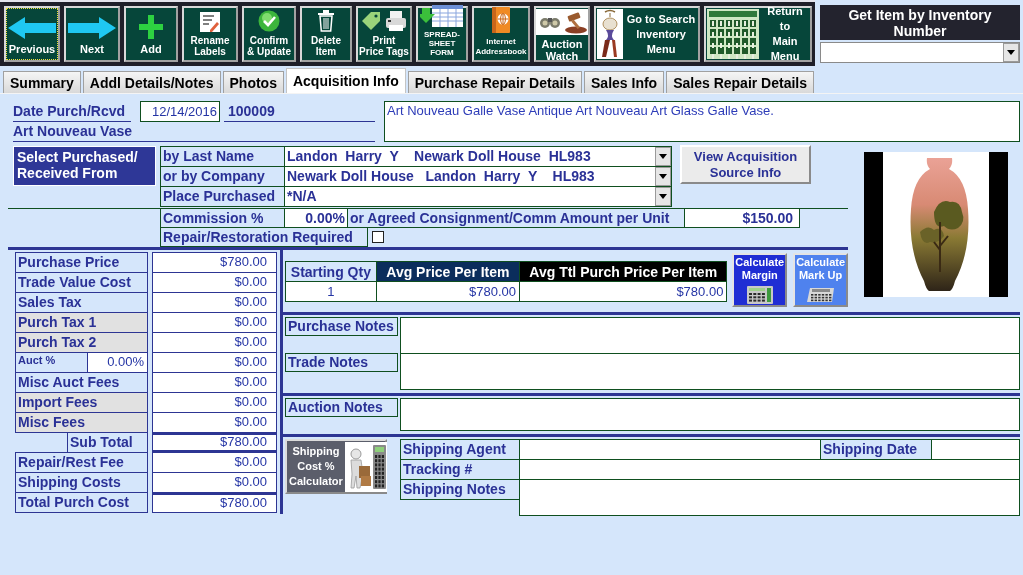 This screenshot has height=575, width=1023. What do you see at coordinates (515, 218) in the screenshot?
I see `field-label: or Agreed Consignment/Comm Amount per Unit` at bounding box center [515, 218].